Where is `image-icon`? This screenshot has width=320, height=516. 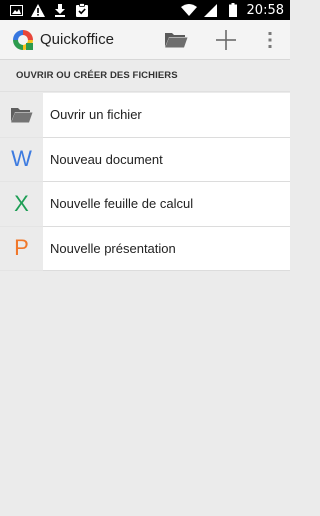
image-icon is located at coordinates (16, 10).